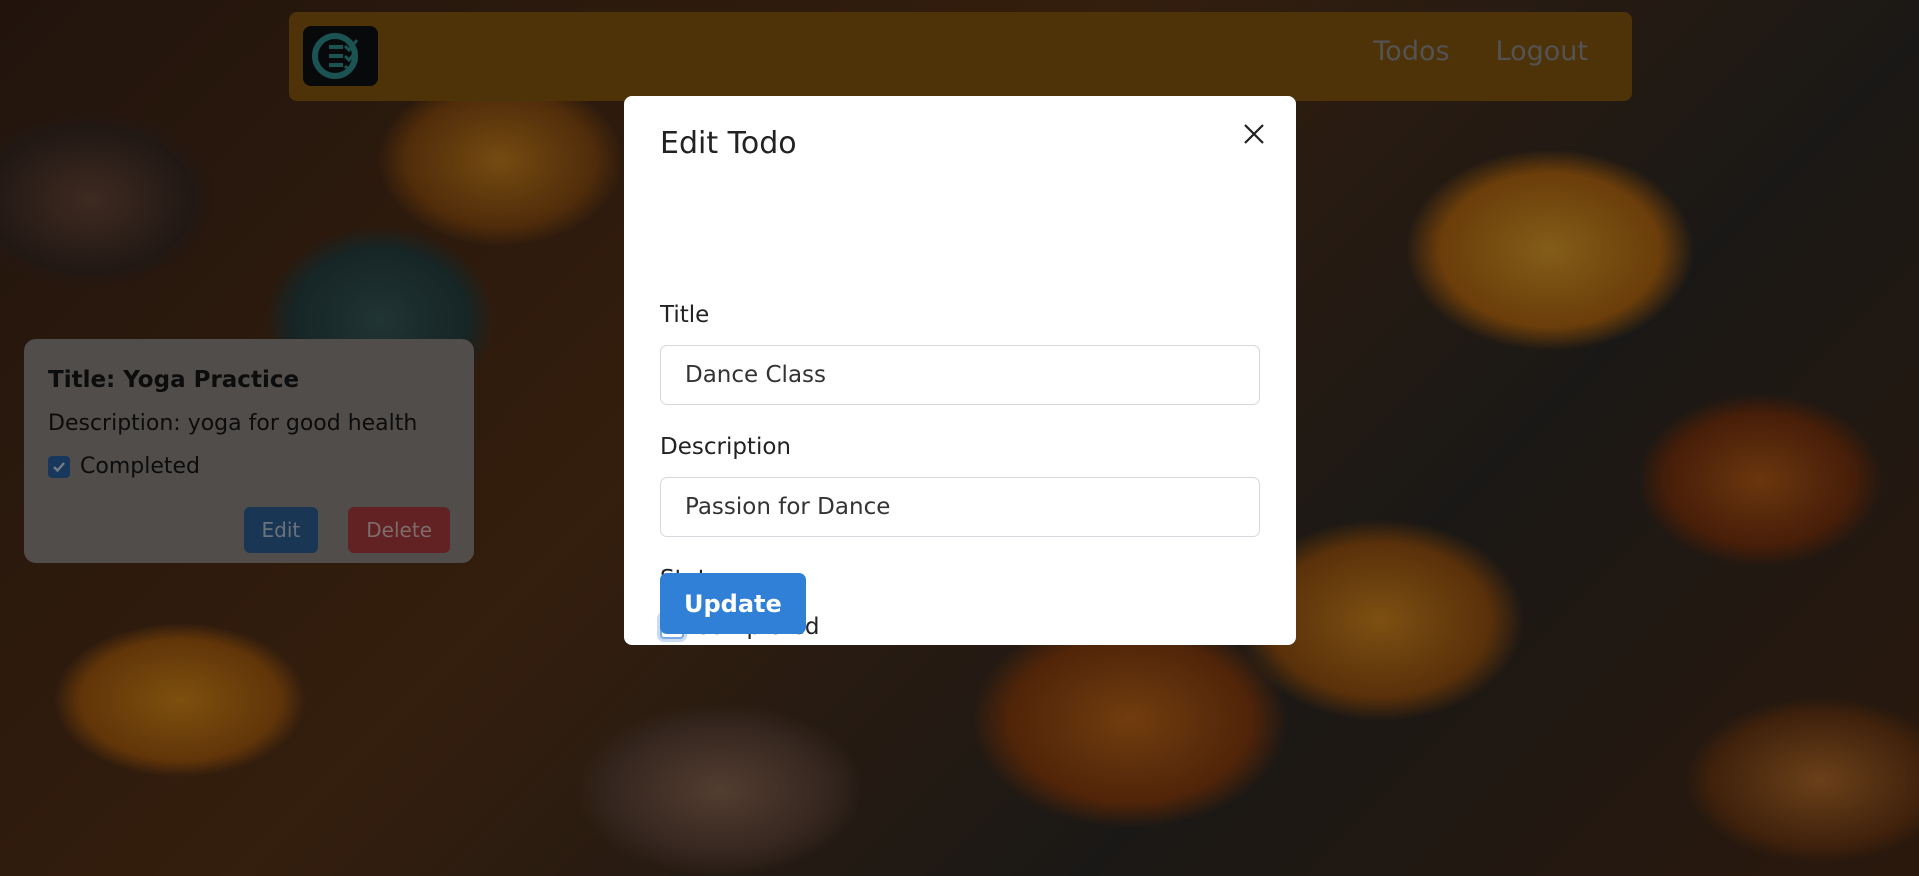 This screenshot has height=876, width=1919. I want to click on close-button, so click(1254, 134).